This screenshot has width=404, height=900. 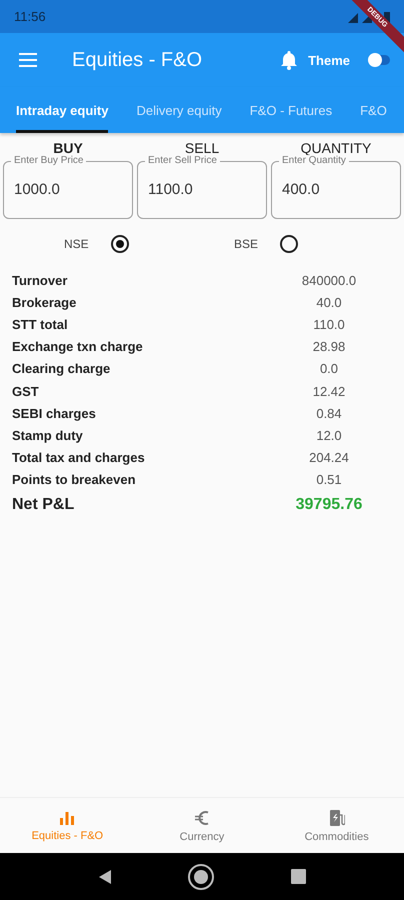 What do you see at coordinates (44, 505) in the screenshot?
I see `net-label: Net P&L` at bounding box center [44, 505].